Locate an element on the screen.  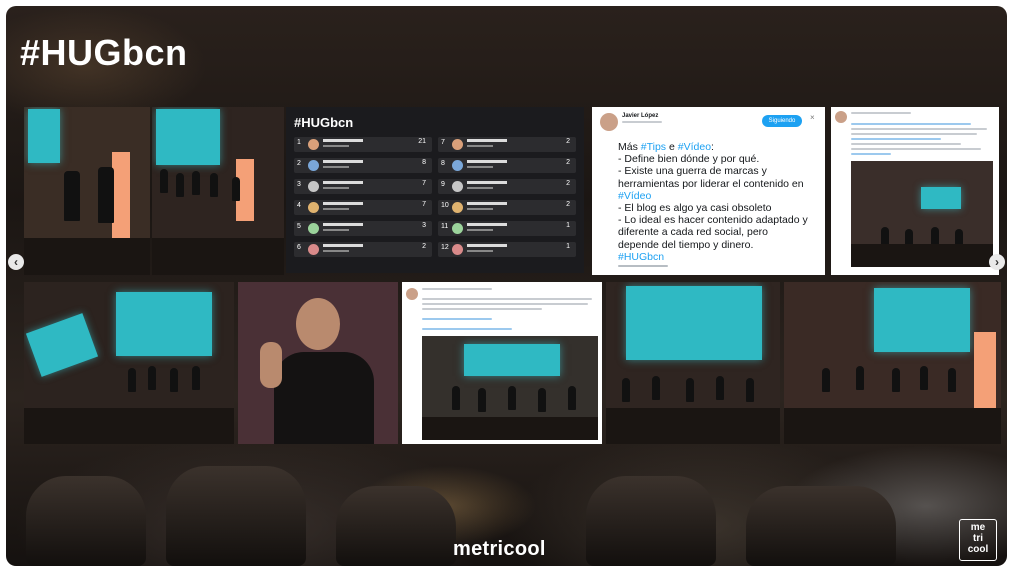
leaderboard-rank: 3 is located at coordinates (299, 184).